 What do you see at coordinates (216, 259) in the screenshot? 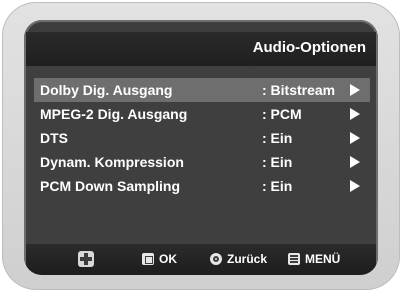
I see `return-icon` at bounding box center [216, 259].